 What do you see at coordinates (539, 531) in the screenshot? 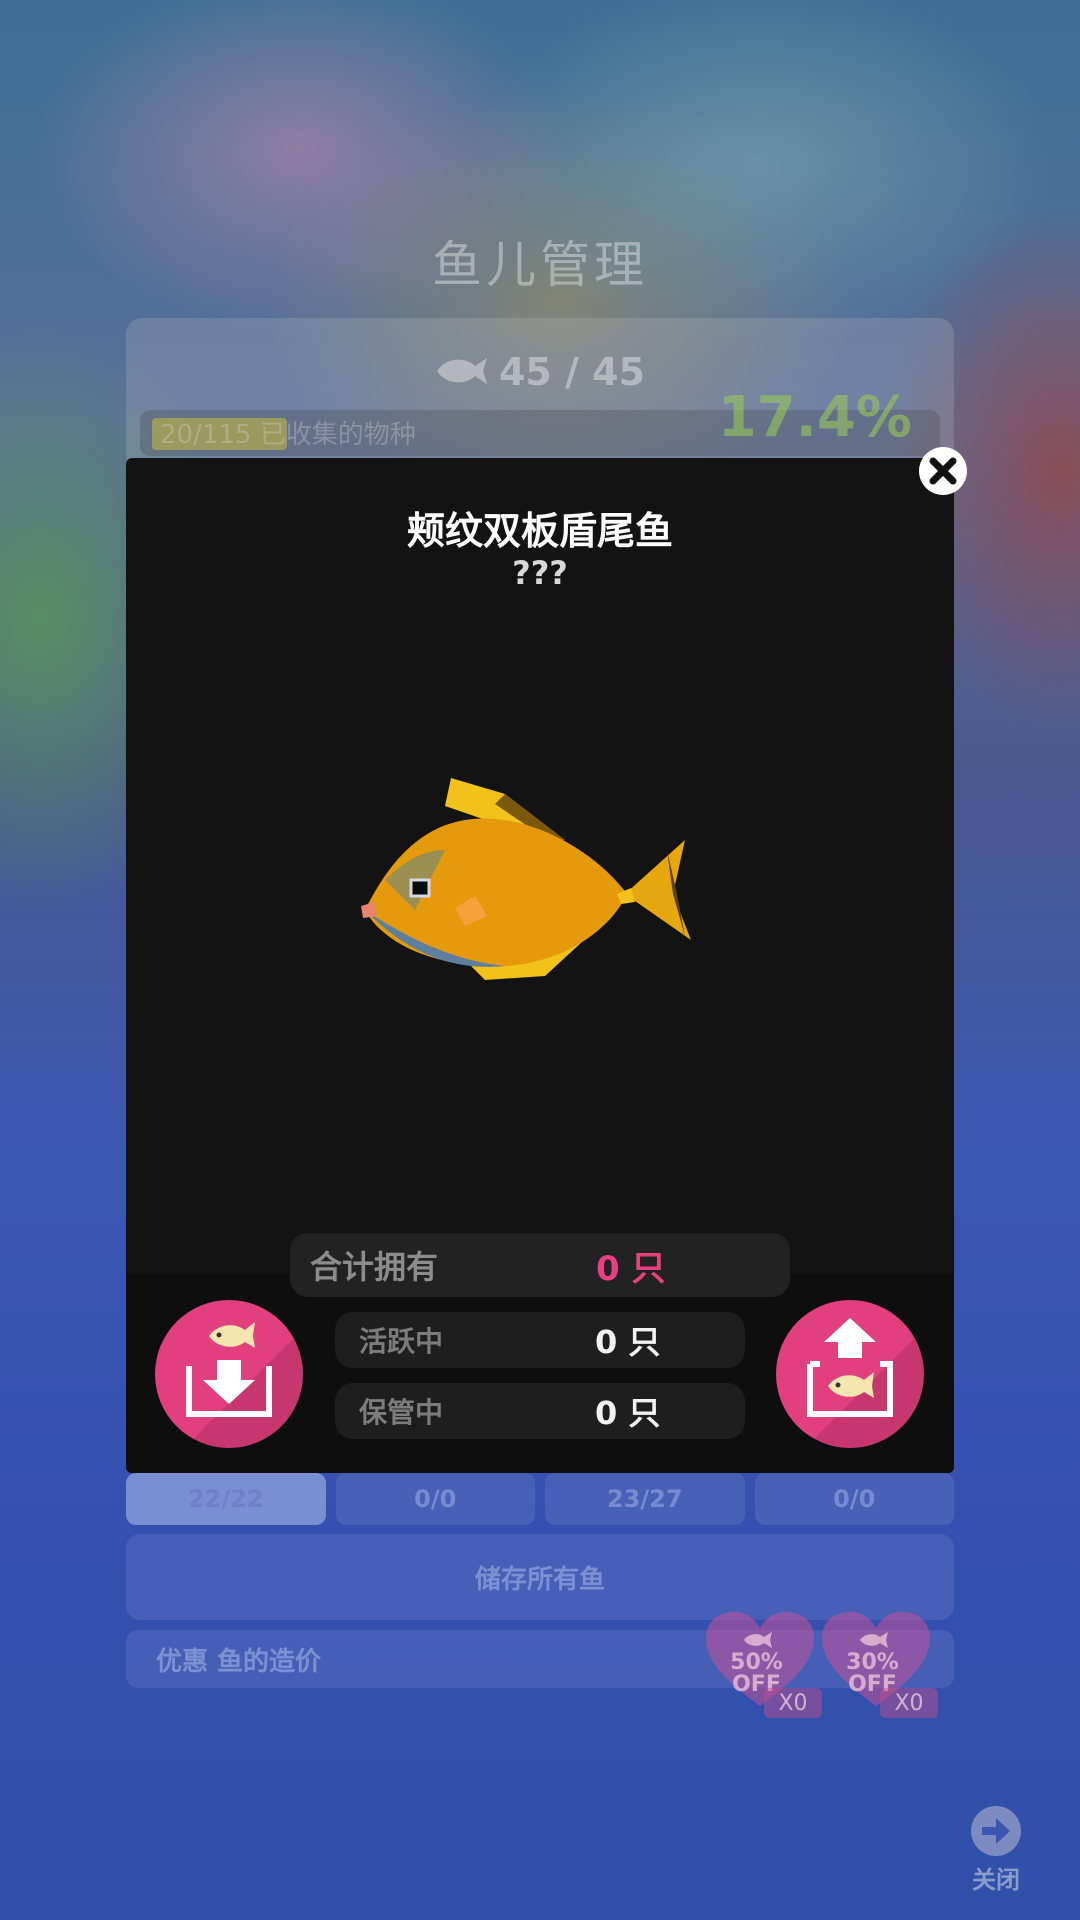
I see `fish-name: 颊纹双板盾尾鱼` at bounding box center [539, 531].